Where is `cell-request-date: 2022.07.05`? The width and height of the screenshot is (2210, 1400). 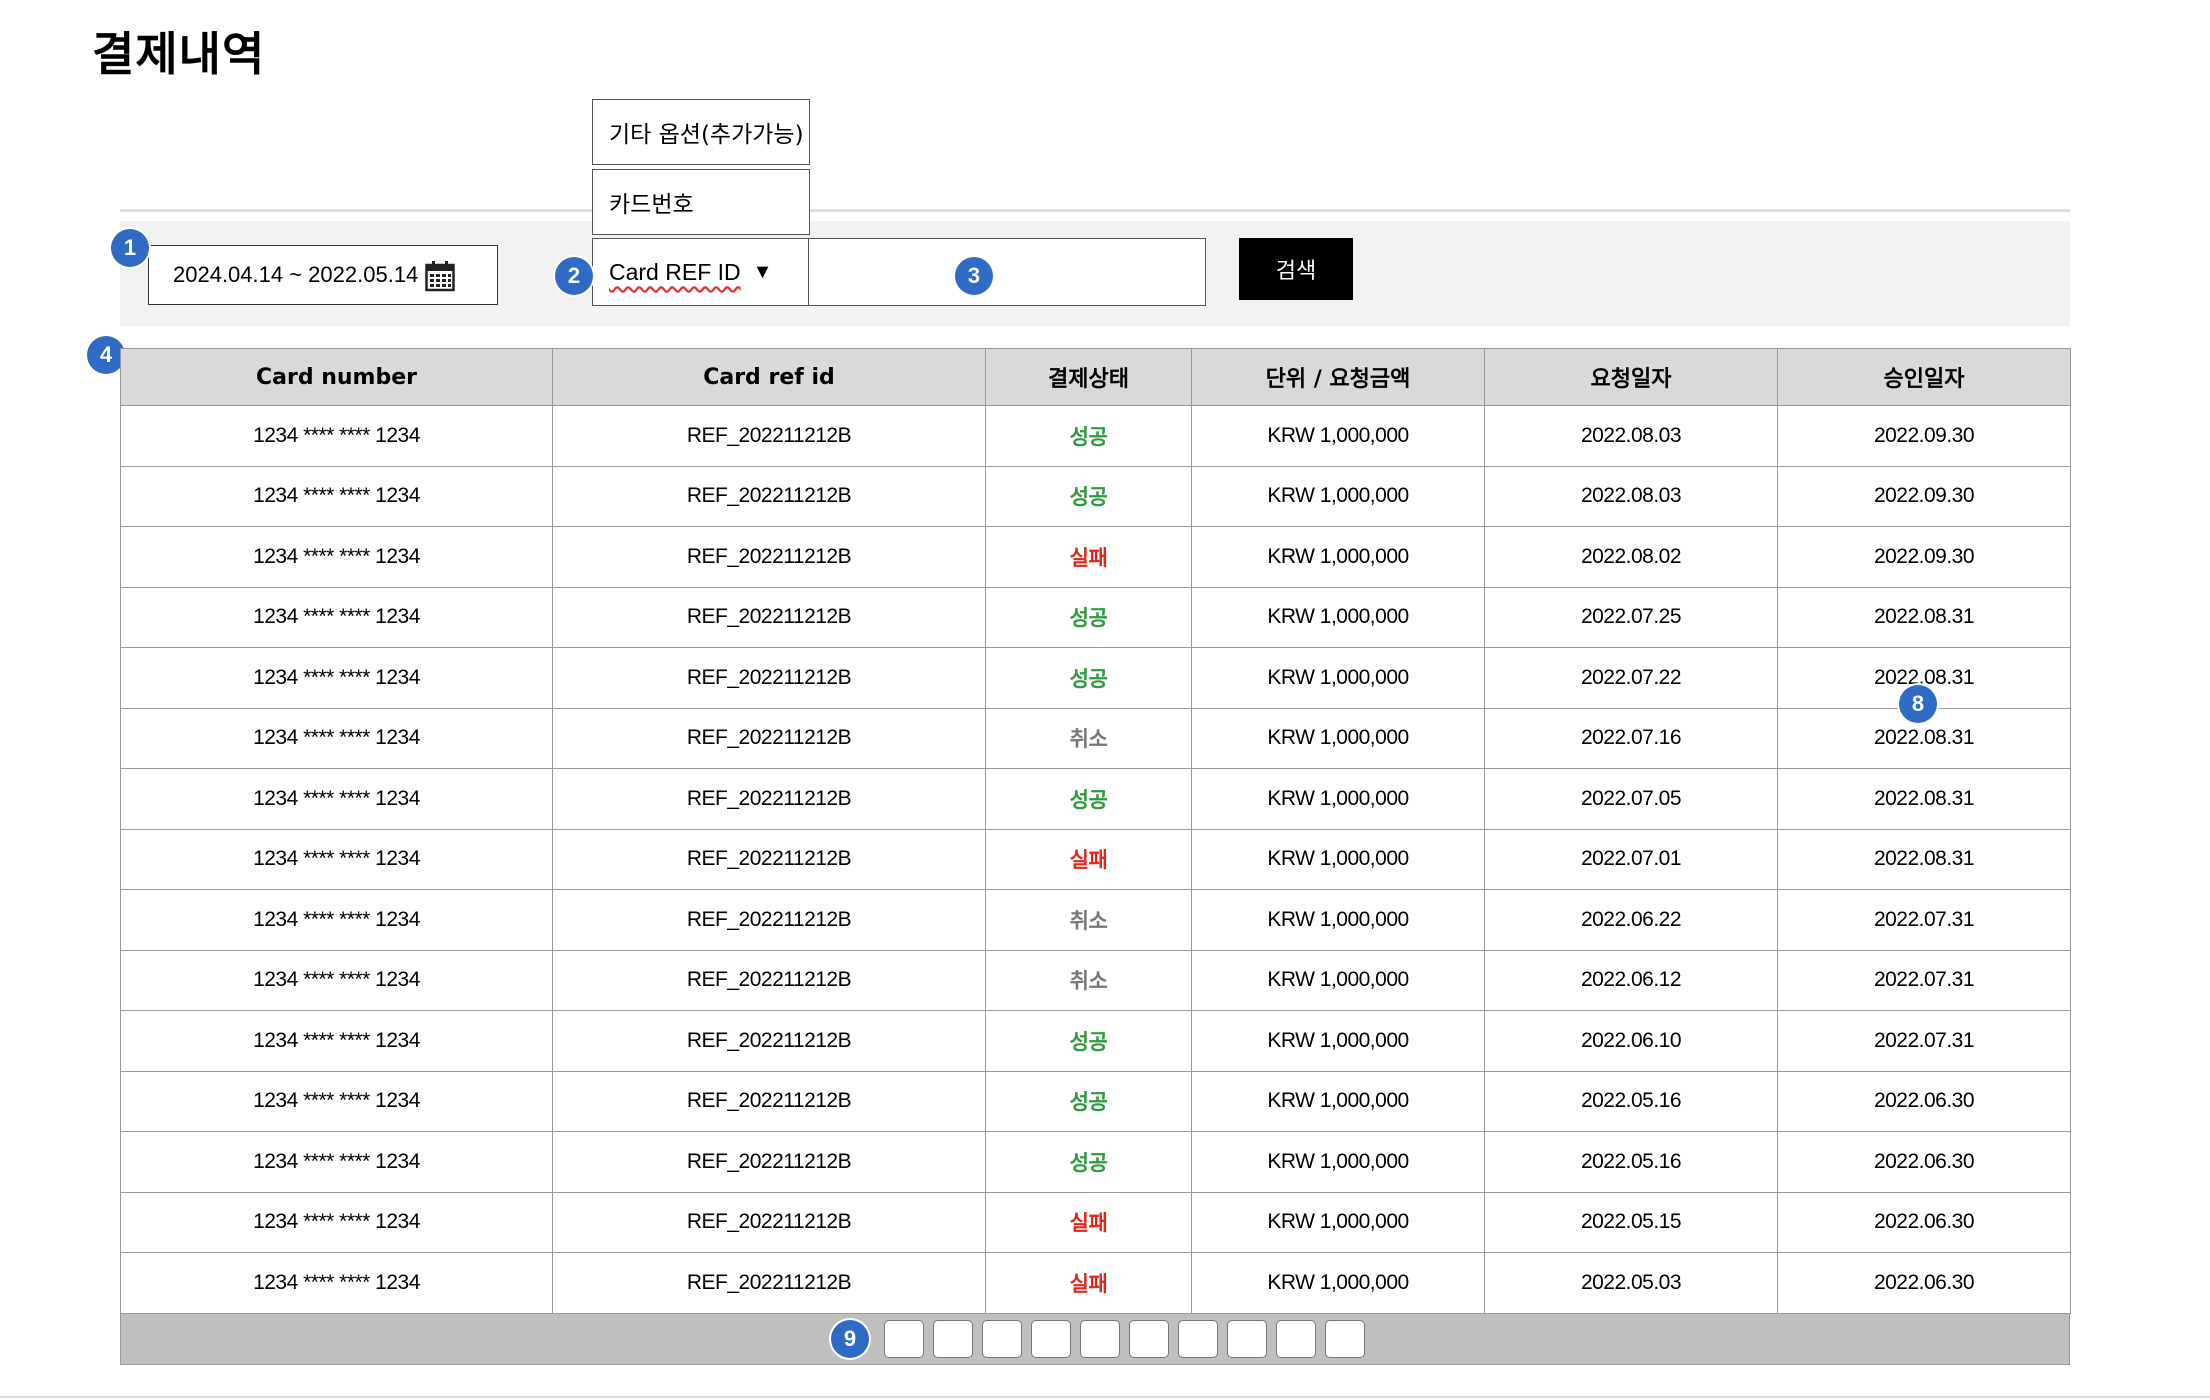
cell-request-date: 2022.07.05 is located at coordinates (1631, 799).